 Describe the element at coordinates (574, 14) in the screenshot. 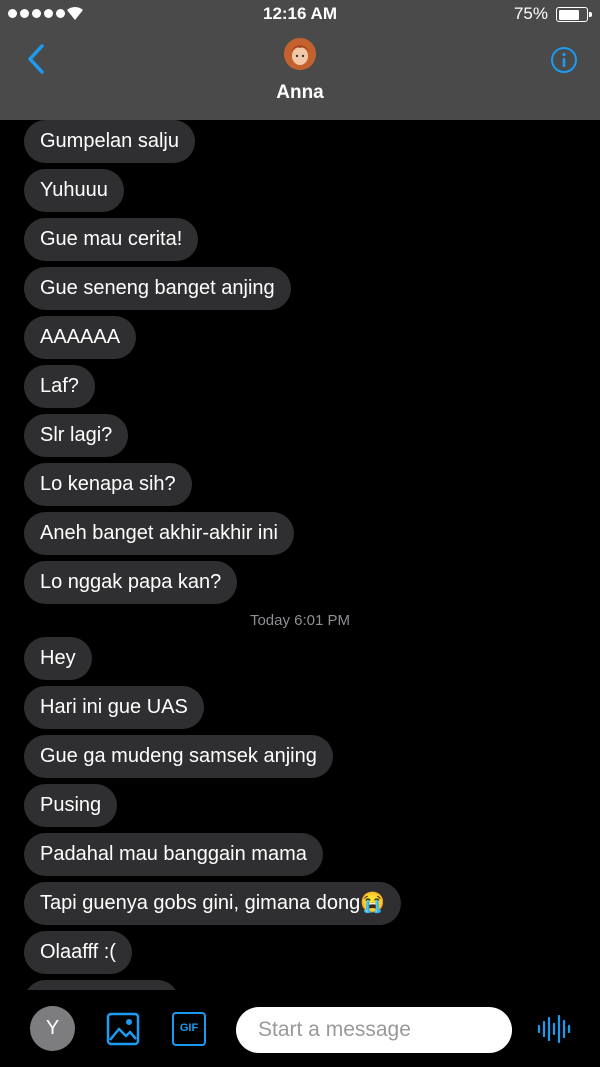

I see `battery-icon` at that location.